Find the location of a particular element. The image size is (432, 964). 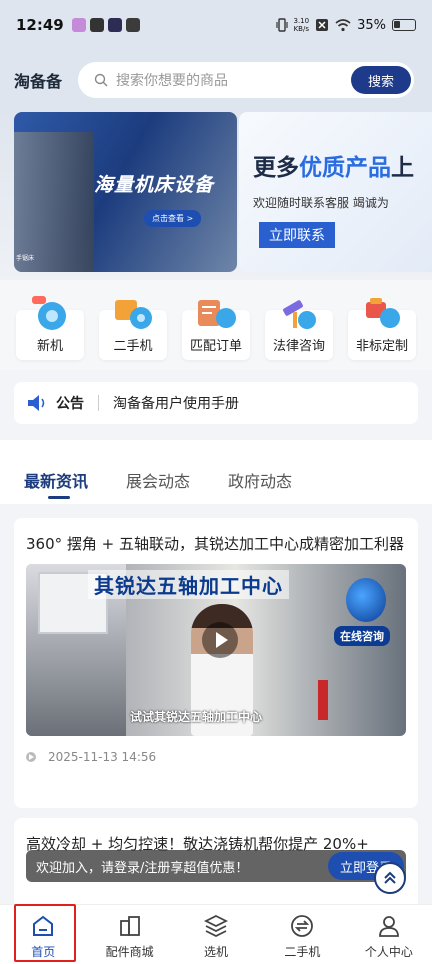

nav-home: 首页 is located at coordinates (43, 934).